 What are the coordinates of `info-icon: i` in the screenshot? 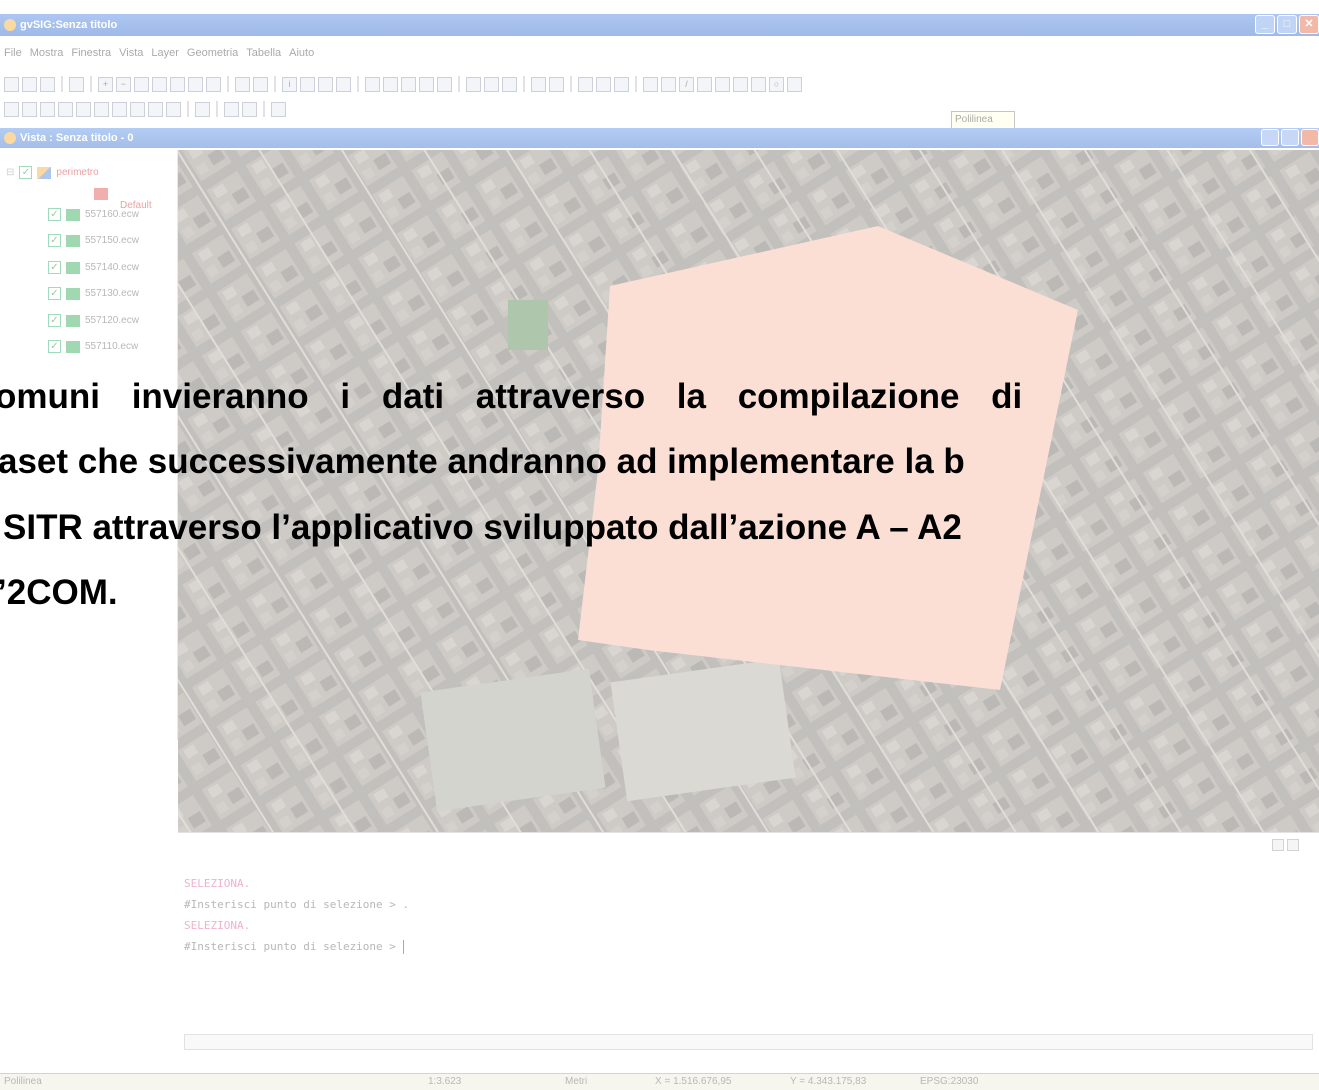 It's located at (289, 84).